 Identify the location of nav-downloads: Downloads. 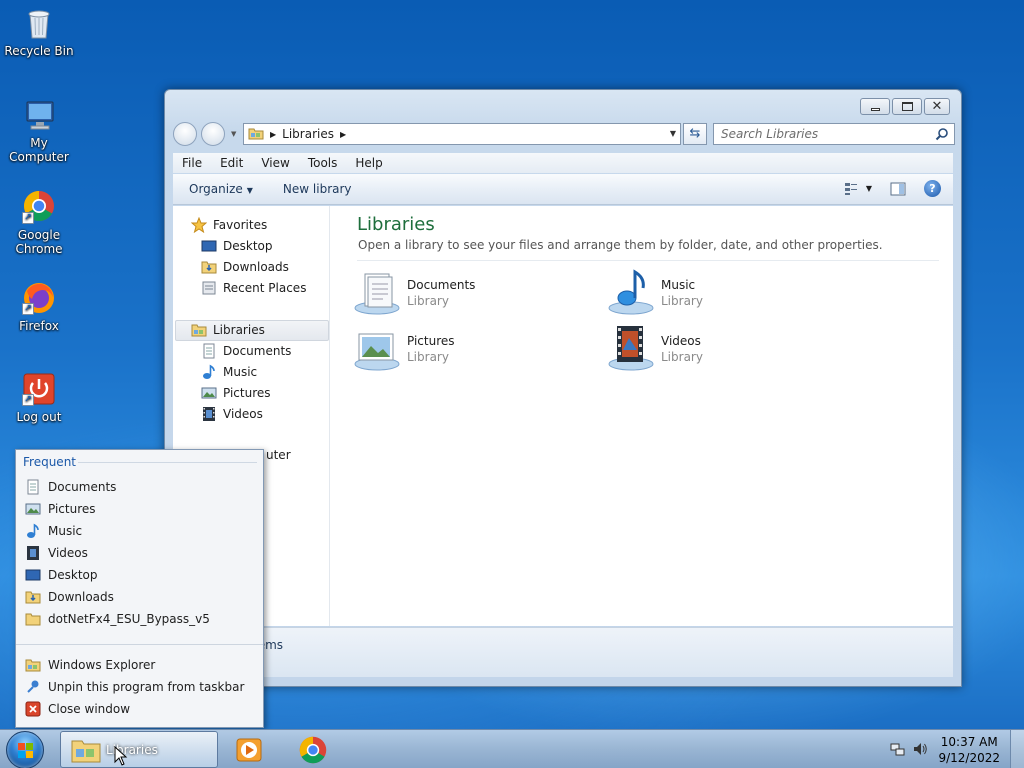
(245, 267).